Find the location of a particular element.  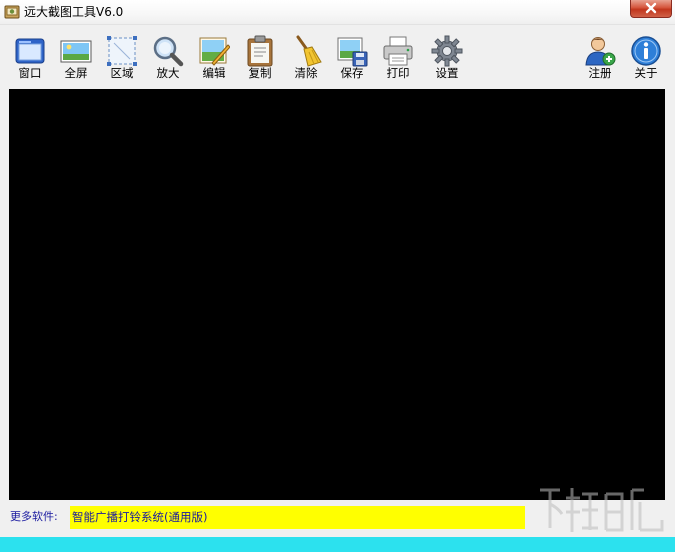

close-button is located at coordinates (651, 9).